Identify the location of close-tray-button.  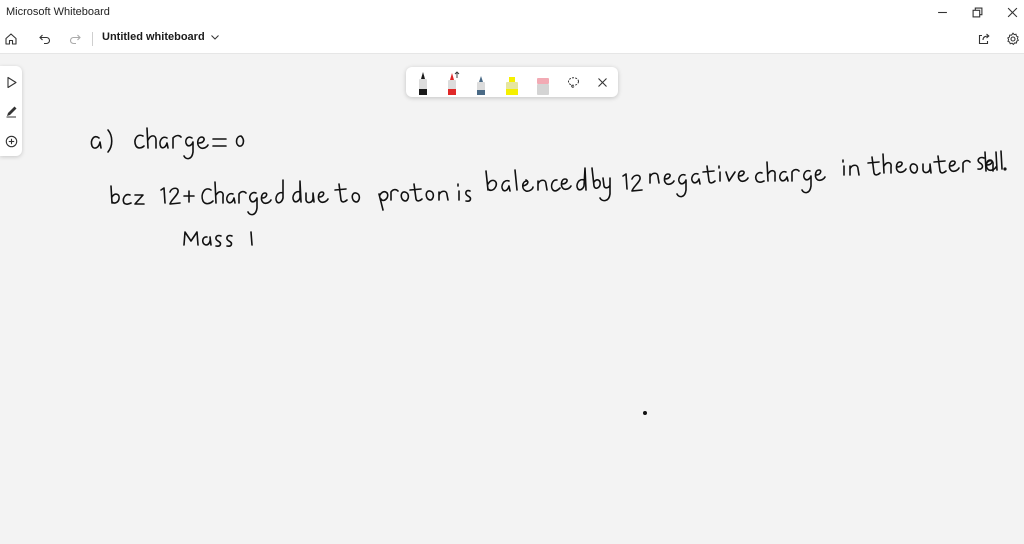
(602, 82).